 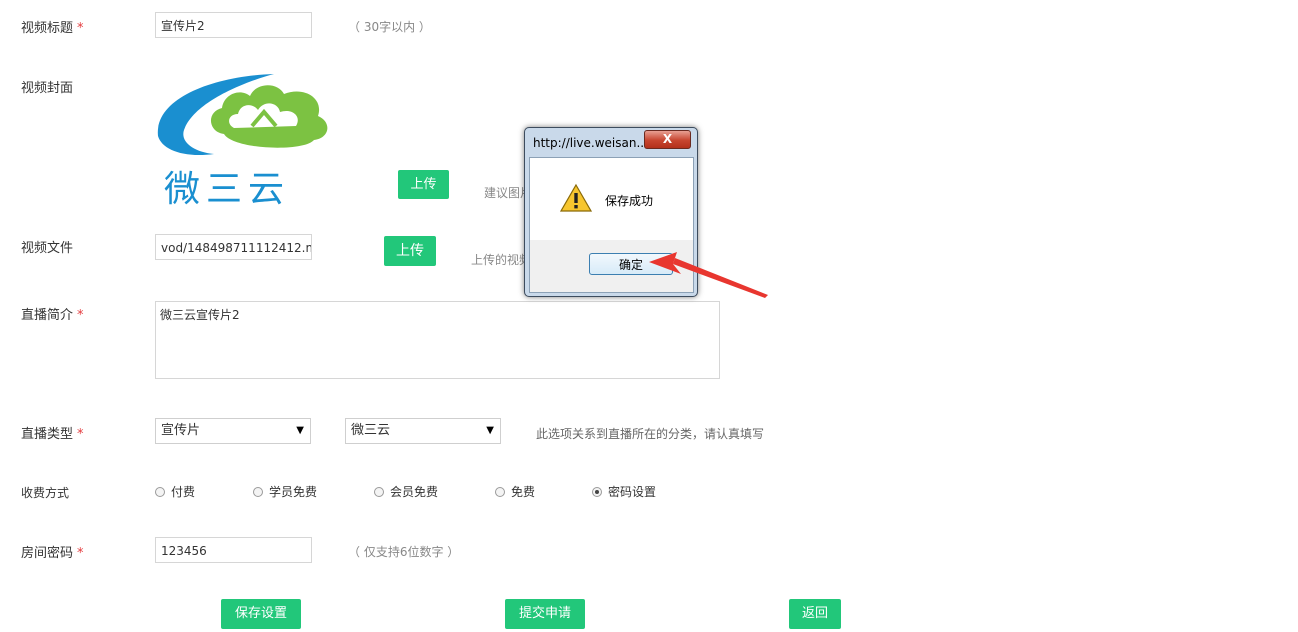 What do you see at coordinates (423, 431) in the screenshot?
I see `type-select-secondary: 微三云 ▼` at bounding box center [423, 431].